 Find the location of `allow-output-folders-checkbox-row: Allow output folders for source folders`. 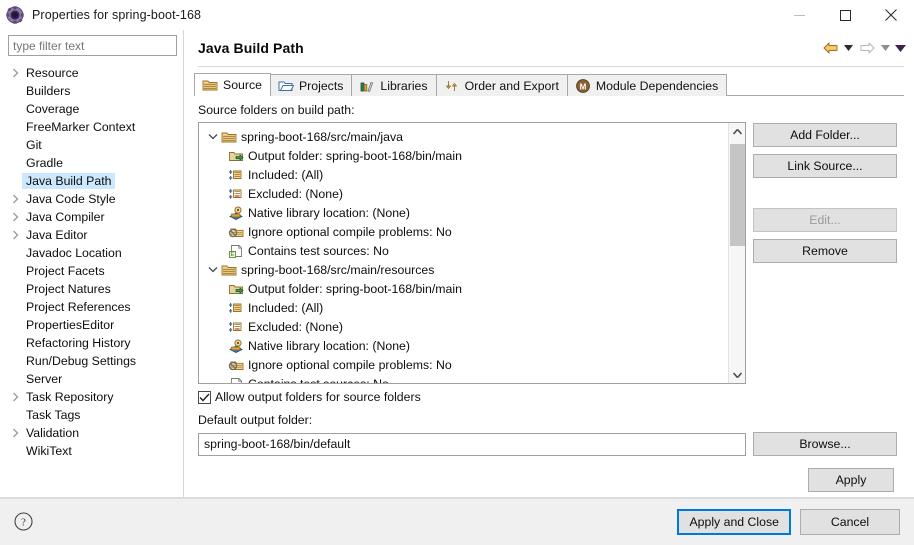

allow-output-folders-checkbox-row: Allow output folders for source folders is located at coordinates (551, 397).